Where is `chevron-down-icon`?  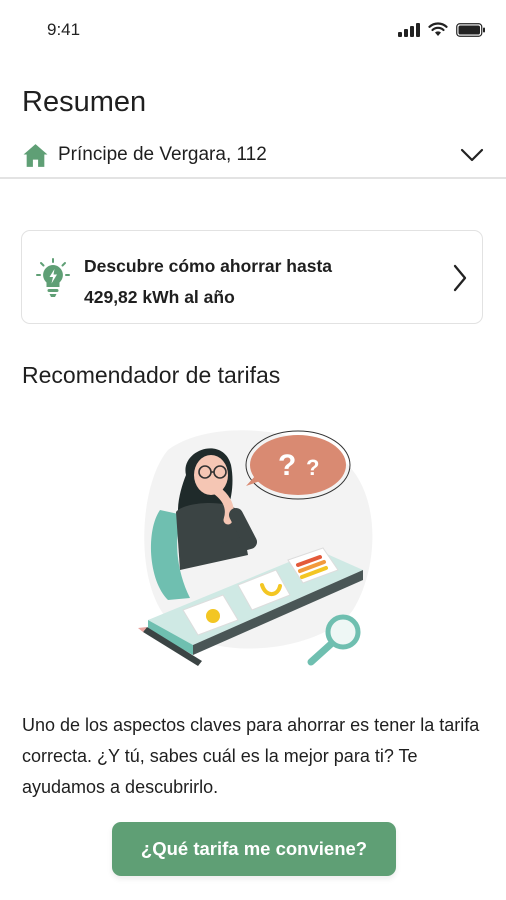
chevron-down-icon is located at coordinates (472, 155).